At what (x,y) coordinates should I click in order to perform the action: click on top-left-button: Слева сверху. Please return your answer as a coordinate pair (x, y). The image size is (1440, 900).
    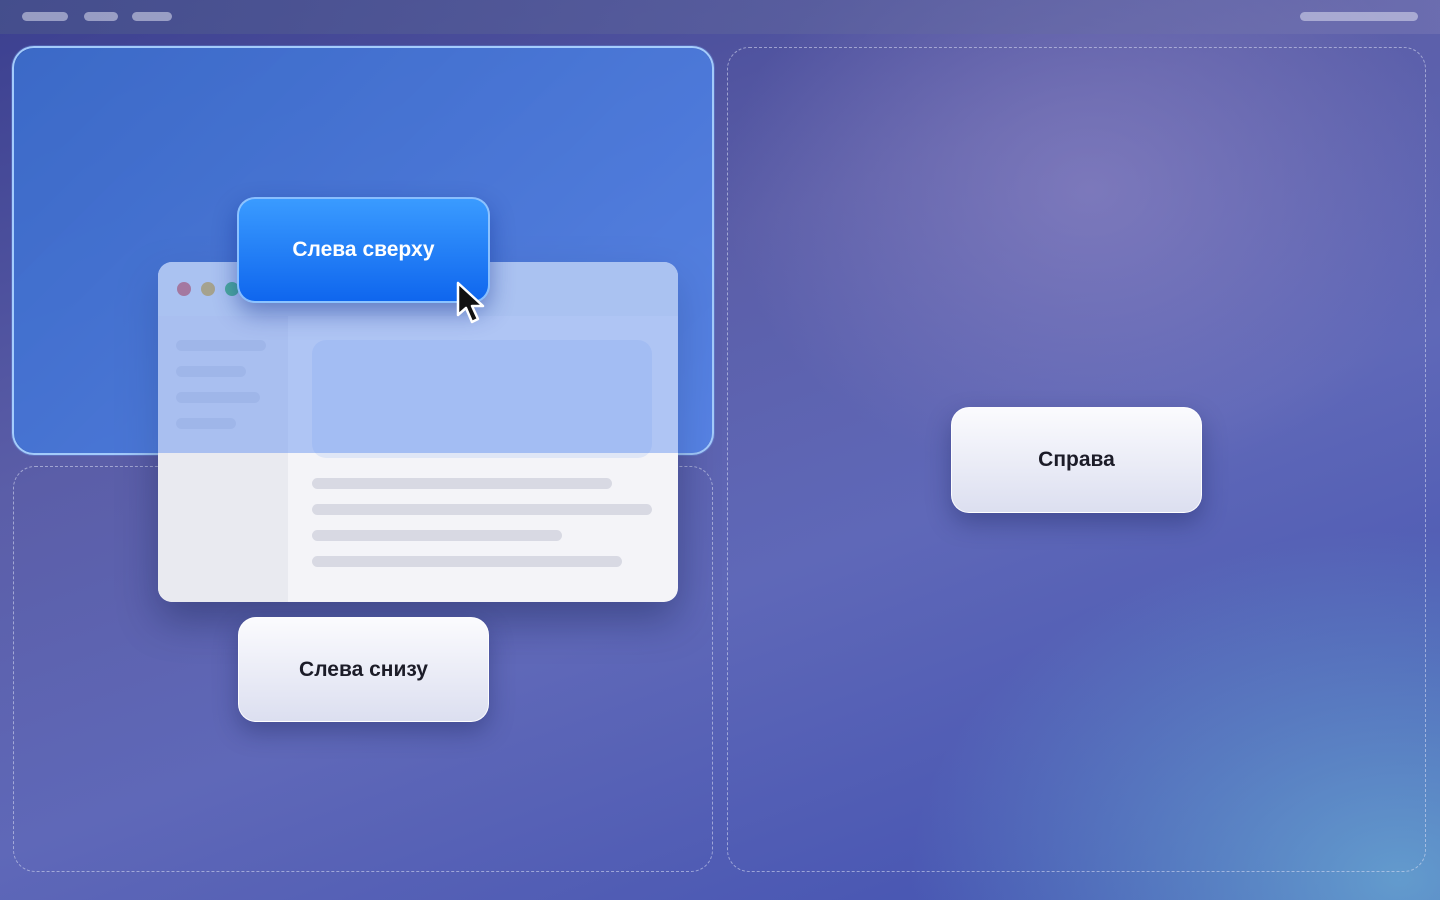
    Looking at the image, I should click on (363, 250).